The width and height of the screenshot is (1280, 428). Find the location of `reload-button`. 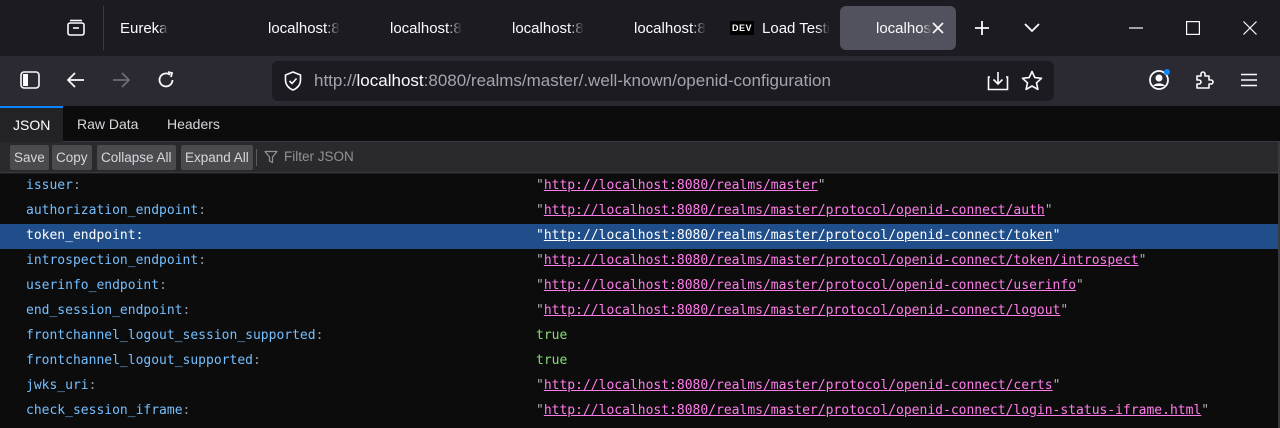

reload-button is located at coordinates (166, 80).